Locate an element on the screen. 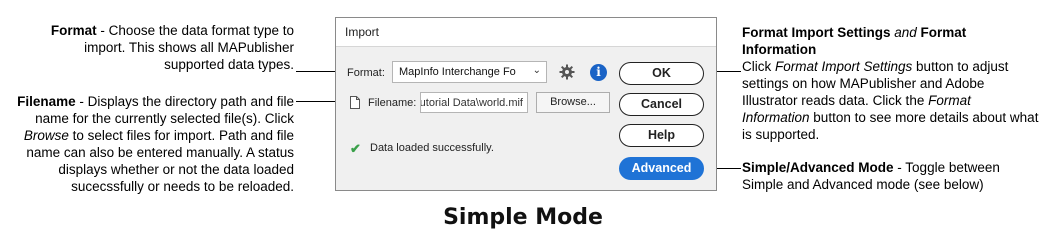 The image size is (1046, 248). cancel-button: Cancel is located at coordinates (661, 104).